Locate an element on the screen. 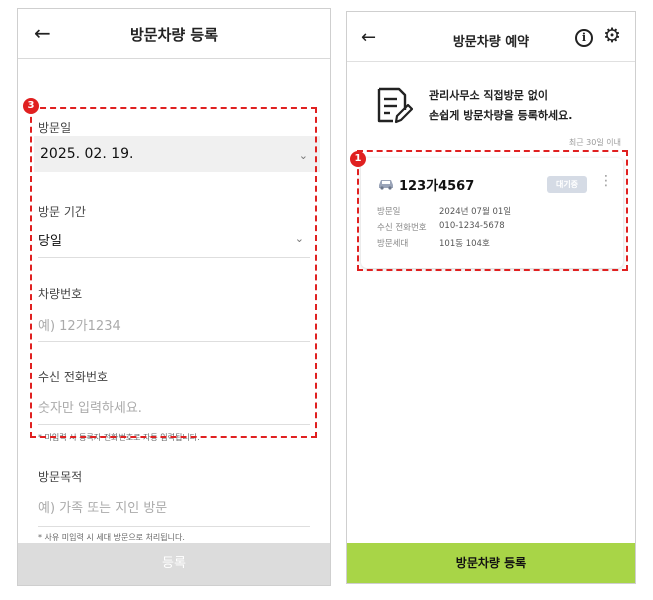 This screenshot has width=653, height=600. reservation-header: ← 방문차량 예약 i ⚙ is located at coordinates (491, 37).